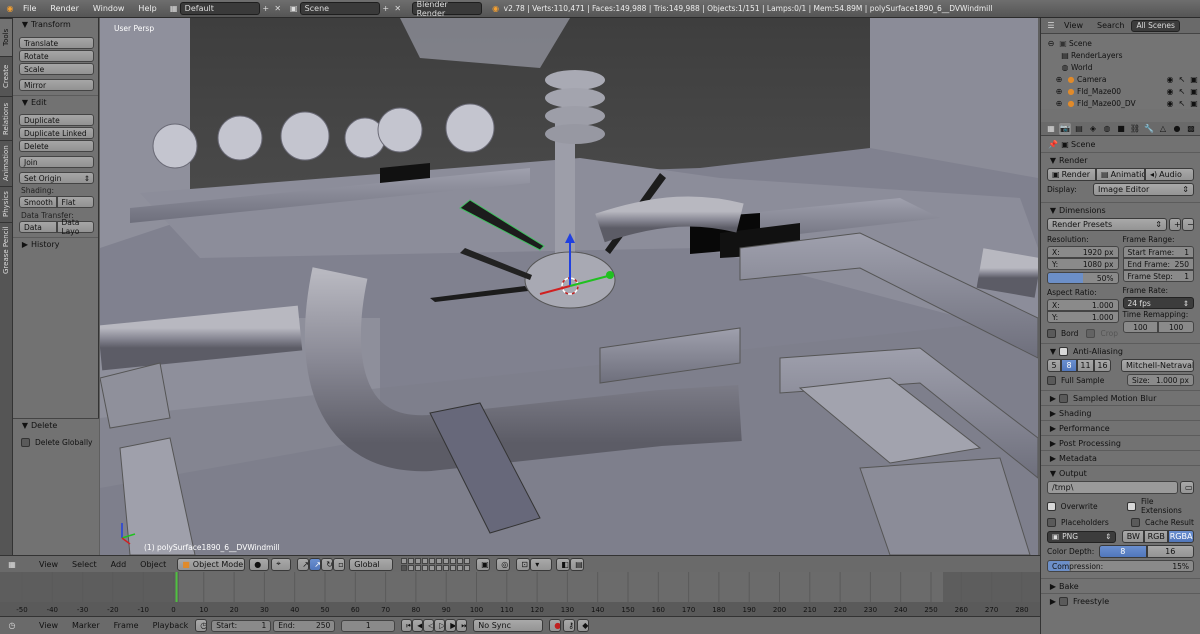 The width and height of the screenshot is (1200, 634). What do you see at coordinates (315, 564) in the screenshot?
I see `translate-manipulator: ↗` at bounding box center [315, 564].